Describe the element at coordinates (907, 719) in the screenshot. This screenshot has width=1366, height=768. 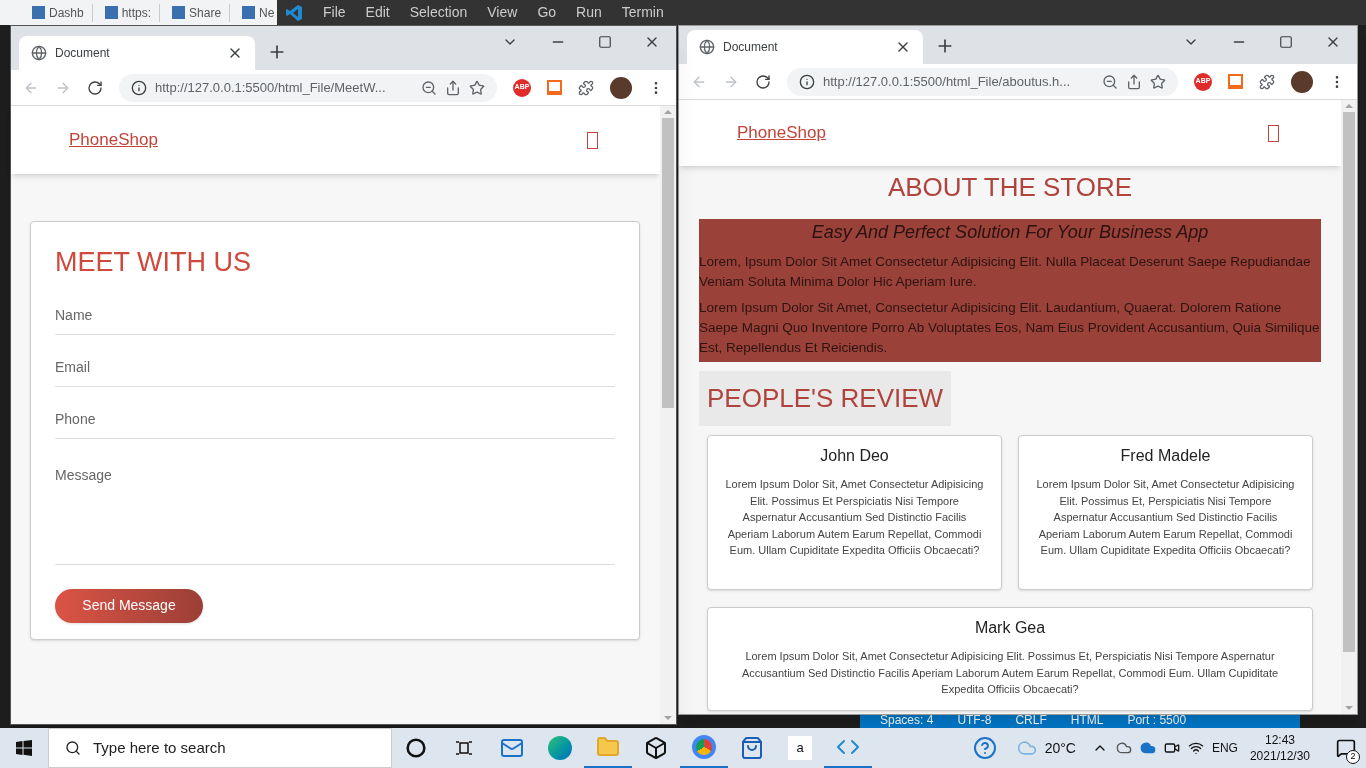
I see `status-item: Spaces: 4` at that location.